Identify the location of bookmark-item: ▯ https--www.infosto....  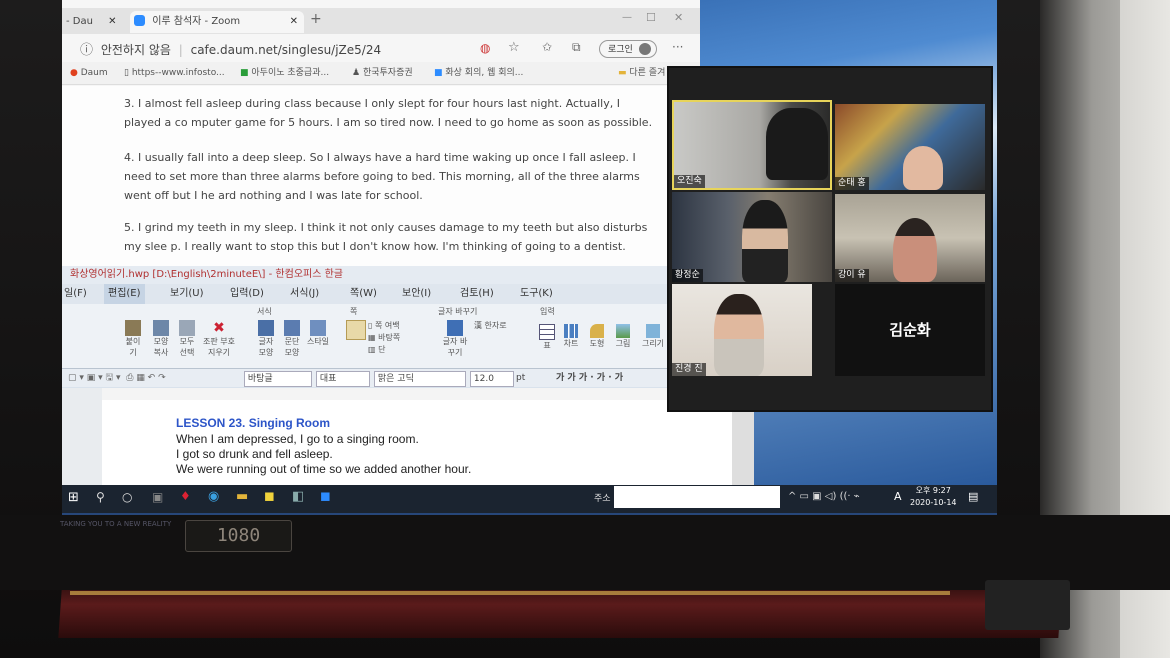
(174, 73).